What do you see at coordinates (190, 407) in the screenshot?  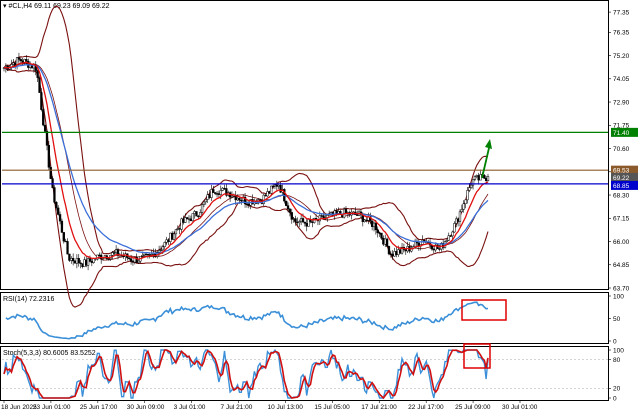 I see `time-tick-label: 3 Jul 01:00` at bounding box center [190, 407].